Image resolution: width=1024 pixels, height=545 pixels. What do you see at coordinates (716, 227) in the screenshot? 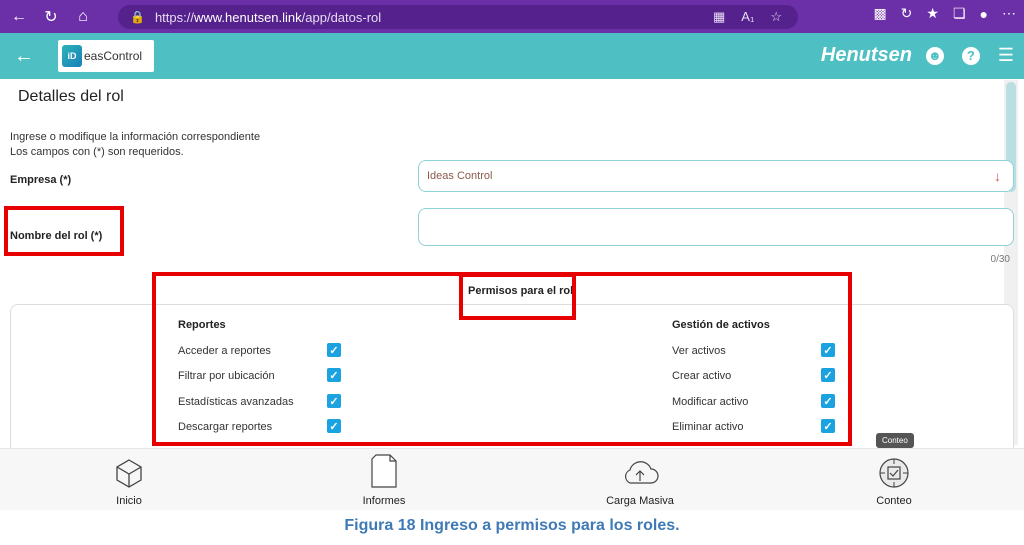
I see `nombre-rol-input` at bounding box center [716, 227].